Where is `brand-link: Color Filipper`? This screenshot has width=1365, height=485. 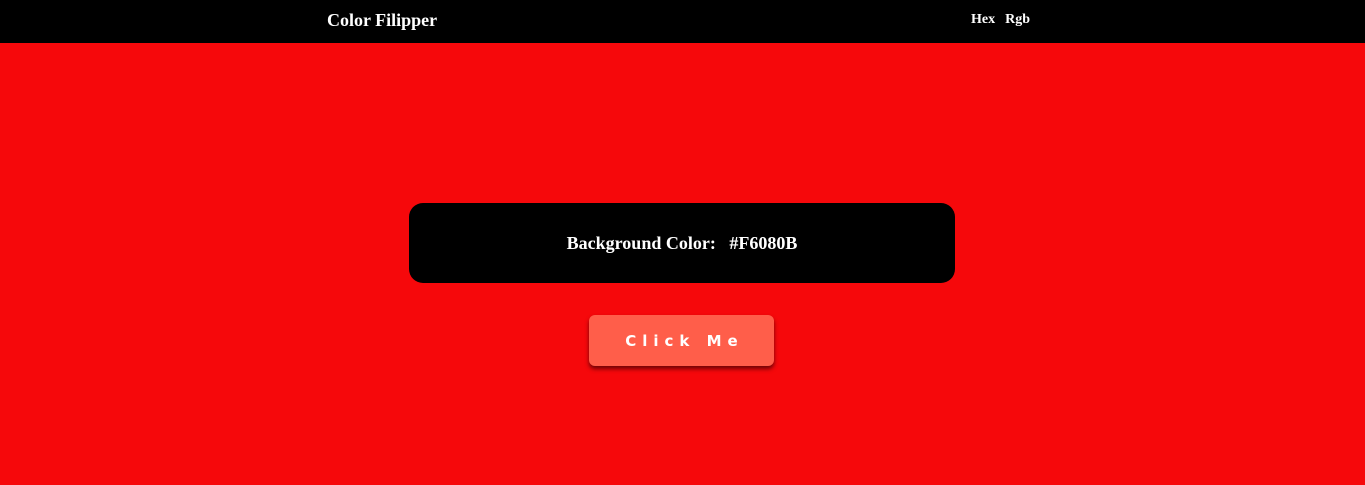 brand-link: Color Filipper is located at coordinates (382, 20).